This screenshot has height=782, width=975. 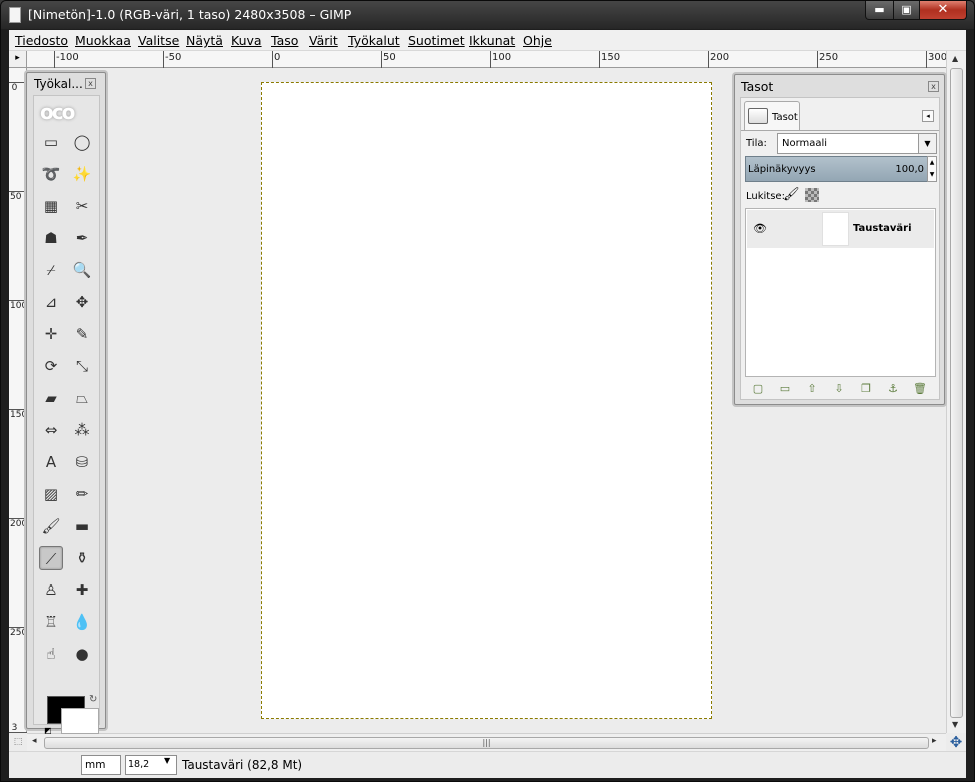 I want to click on foreground-select-icon: ☗, so click(x=51, y=238).